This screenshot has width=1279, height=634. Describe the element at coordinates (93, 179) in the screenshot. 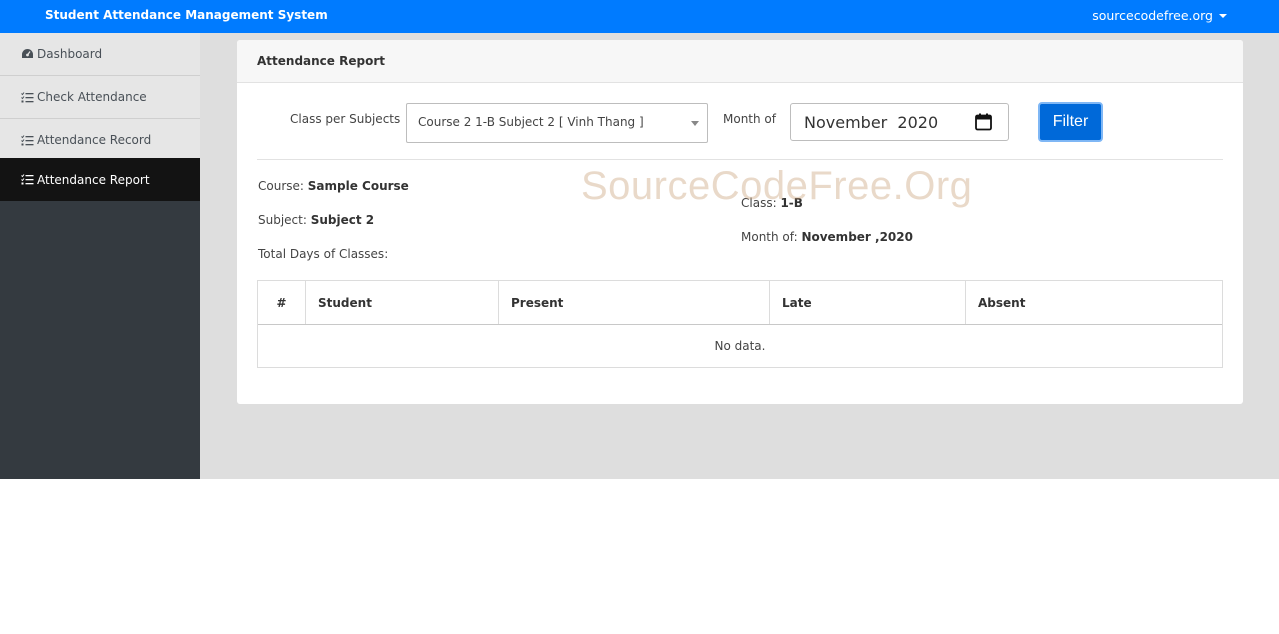

I see `sidebar-item-label: Attendance Report` at that location.